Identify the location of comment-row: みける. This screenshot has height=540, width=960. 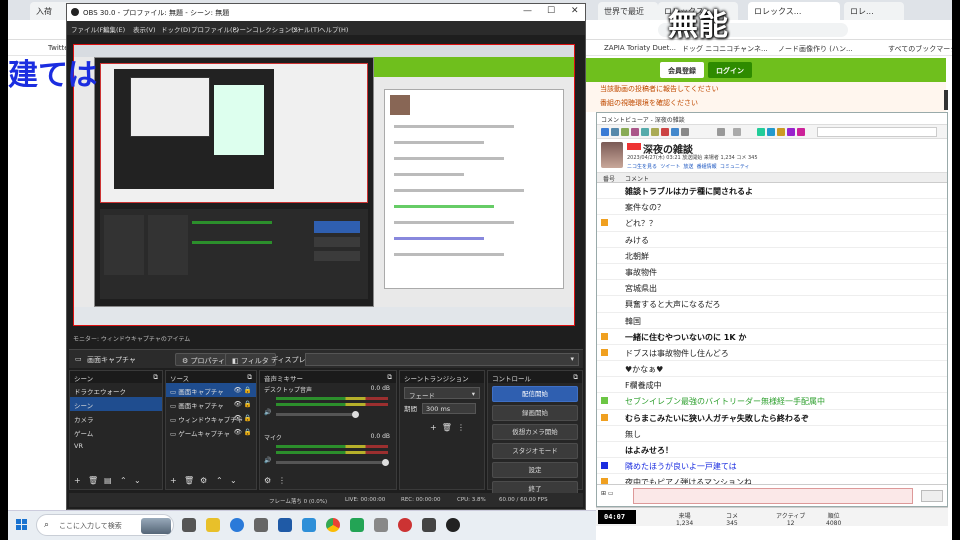
(772, 240).